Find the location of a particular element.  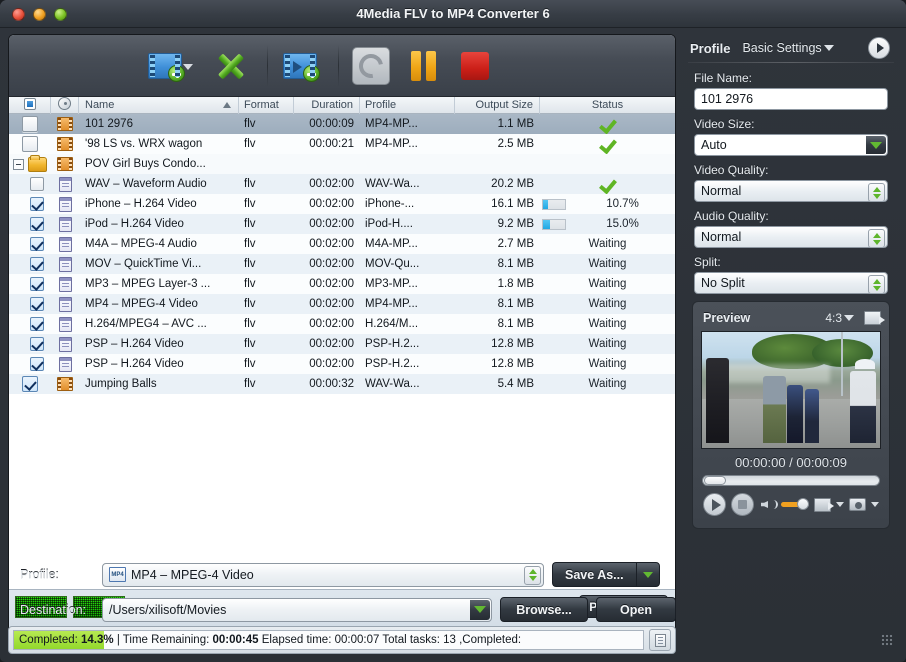

video-quality-select: Normal is located at coordinates (791, 191).